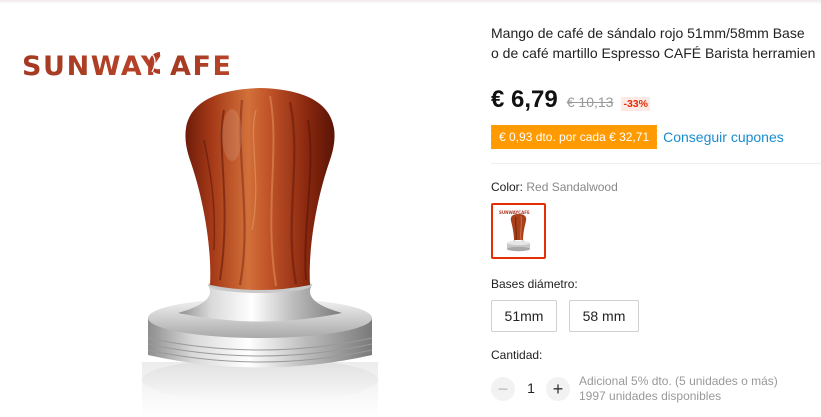 This screenshot has width=821, height=417. What do you see at coordinates (650, 396) in the screenshot?
I see `stock-available-note: 1997 unidades disponibles` at bounding box center [650, 396].